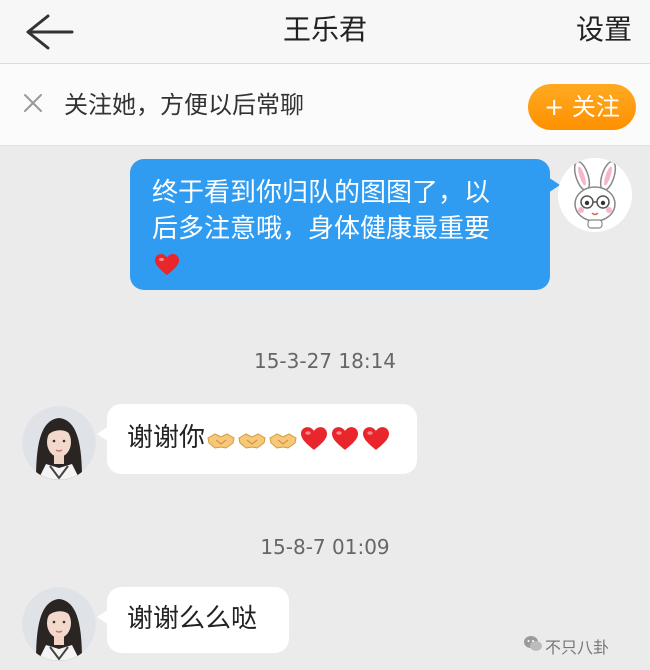 The image size is (650, 670). I want to click on message-bubble-incoming: 谢谢么么哒, so click(193, 620).